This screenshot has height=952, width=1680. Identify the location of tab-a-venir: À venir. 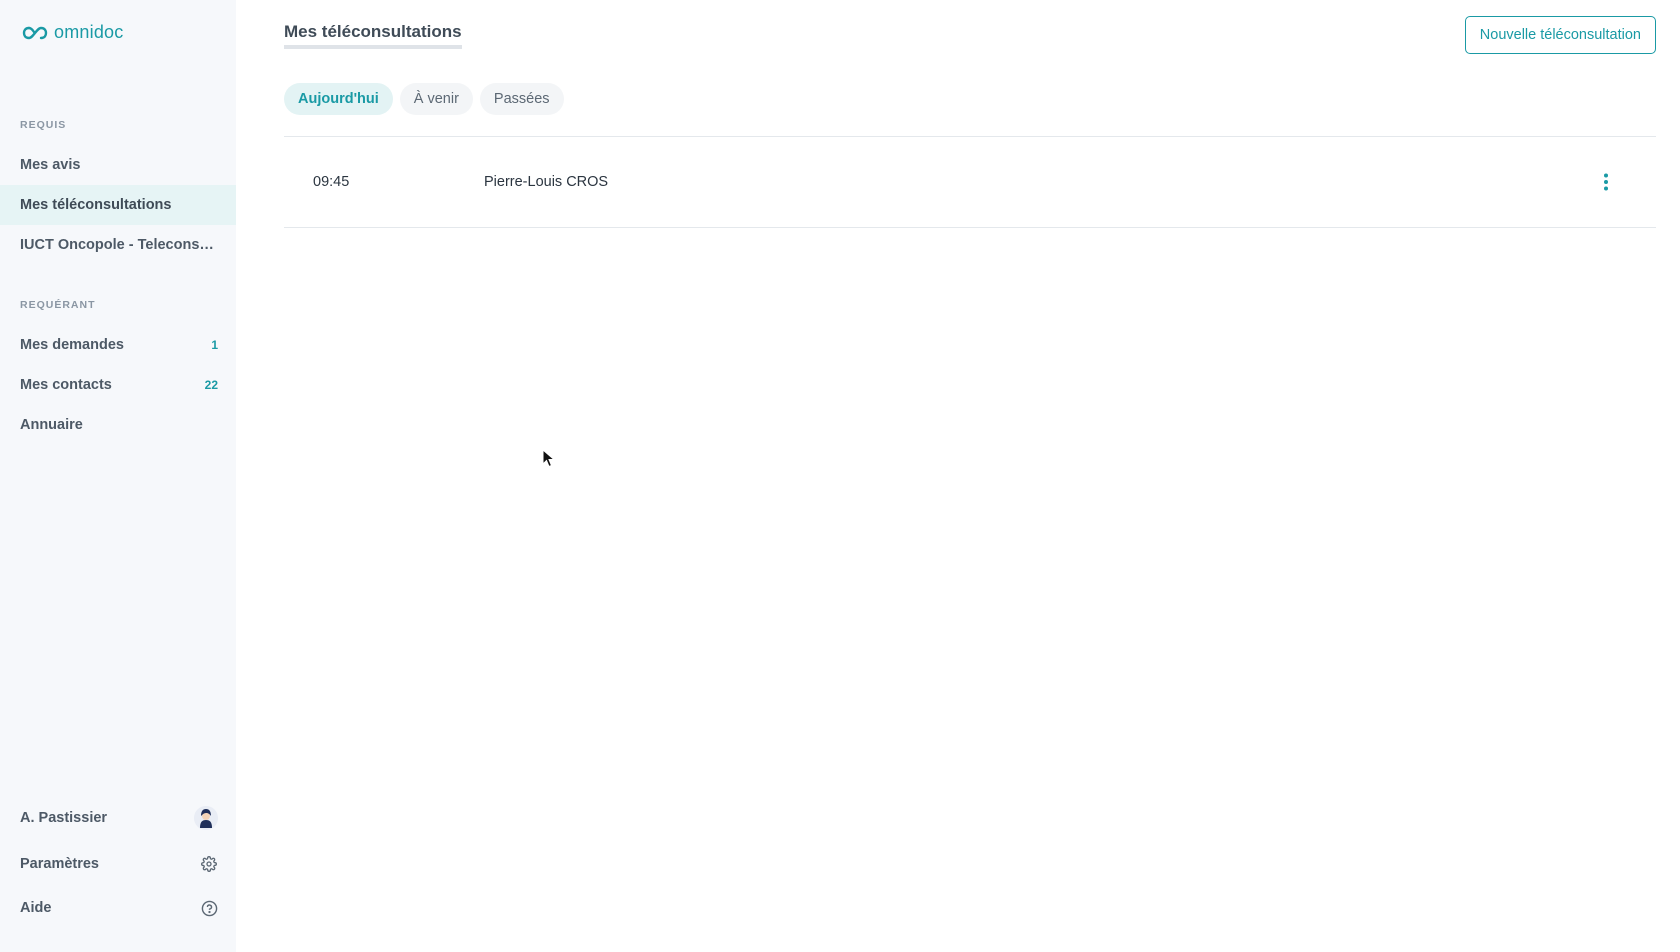
(436, 99).